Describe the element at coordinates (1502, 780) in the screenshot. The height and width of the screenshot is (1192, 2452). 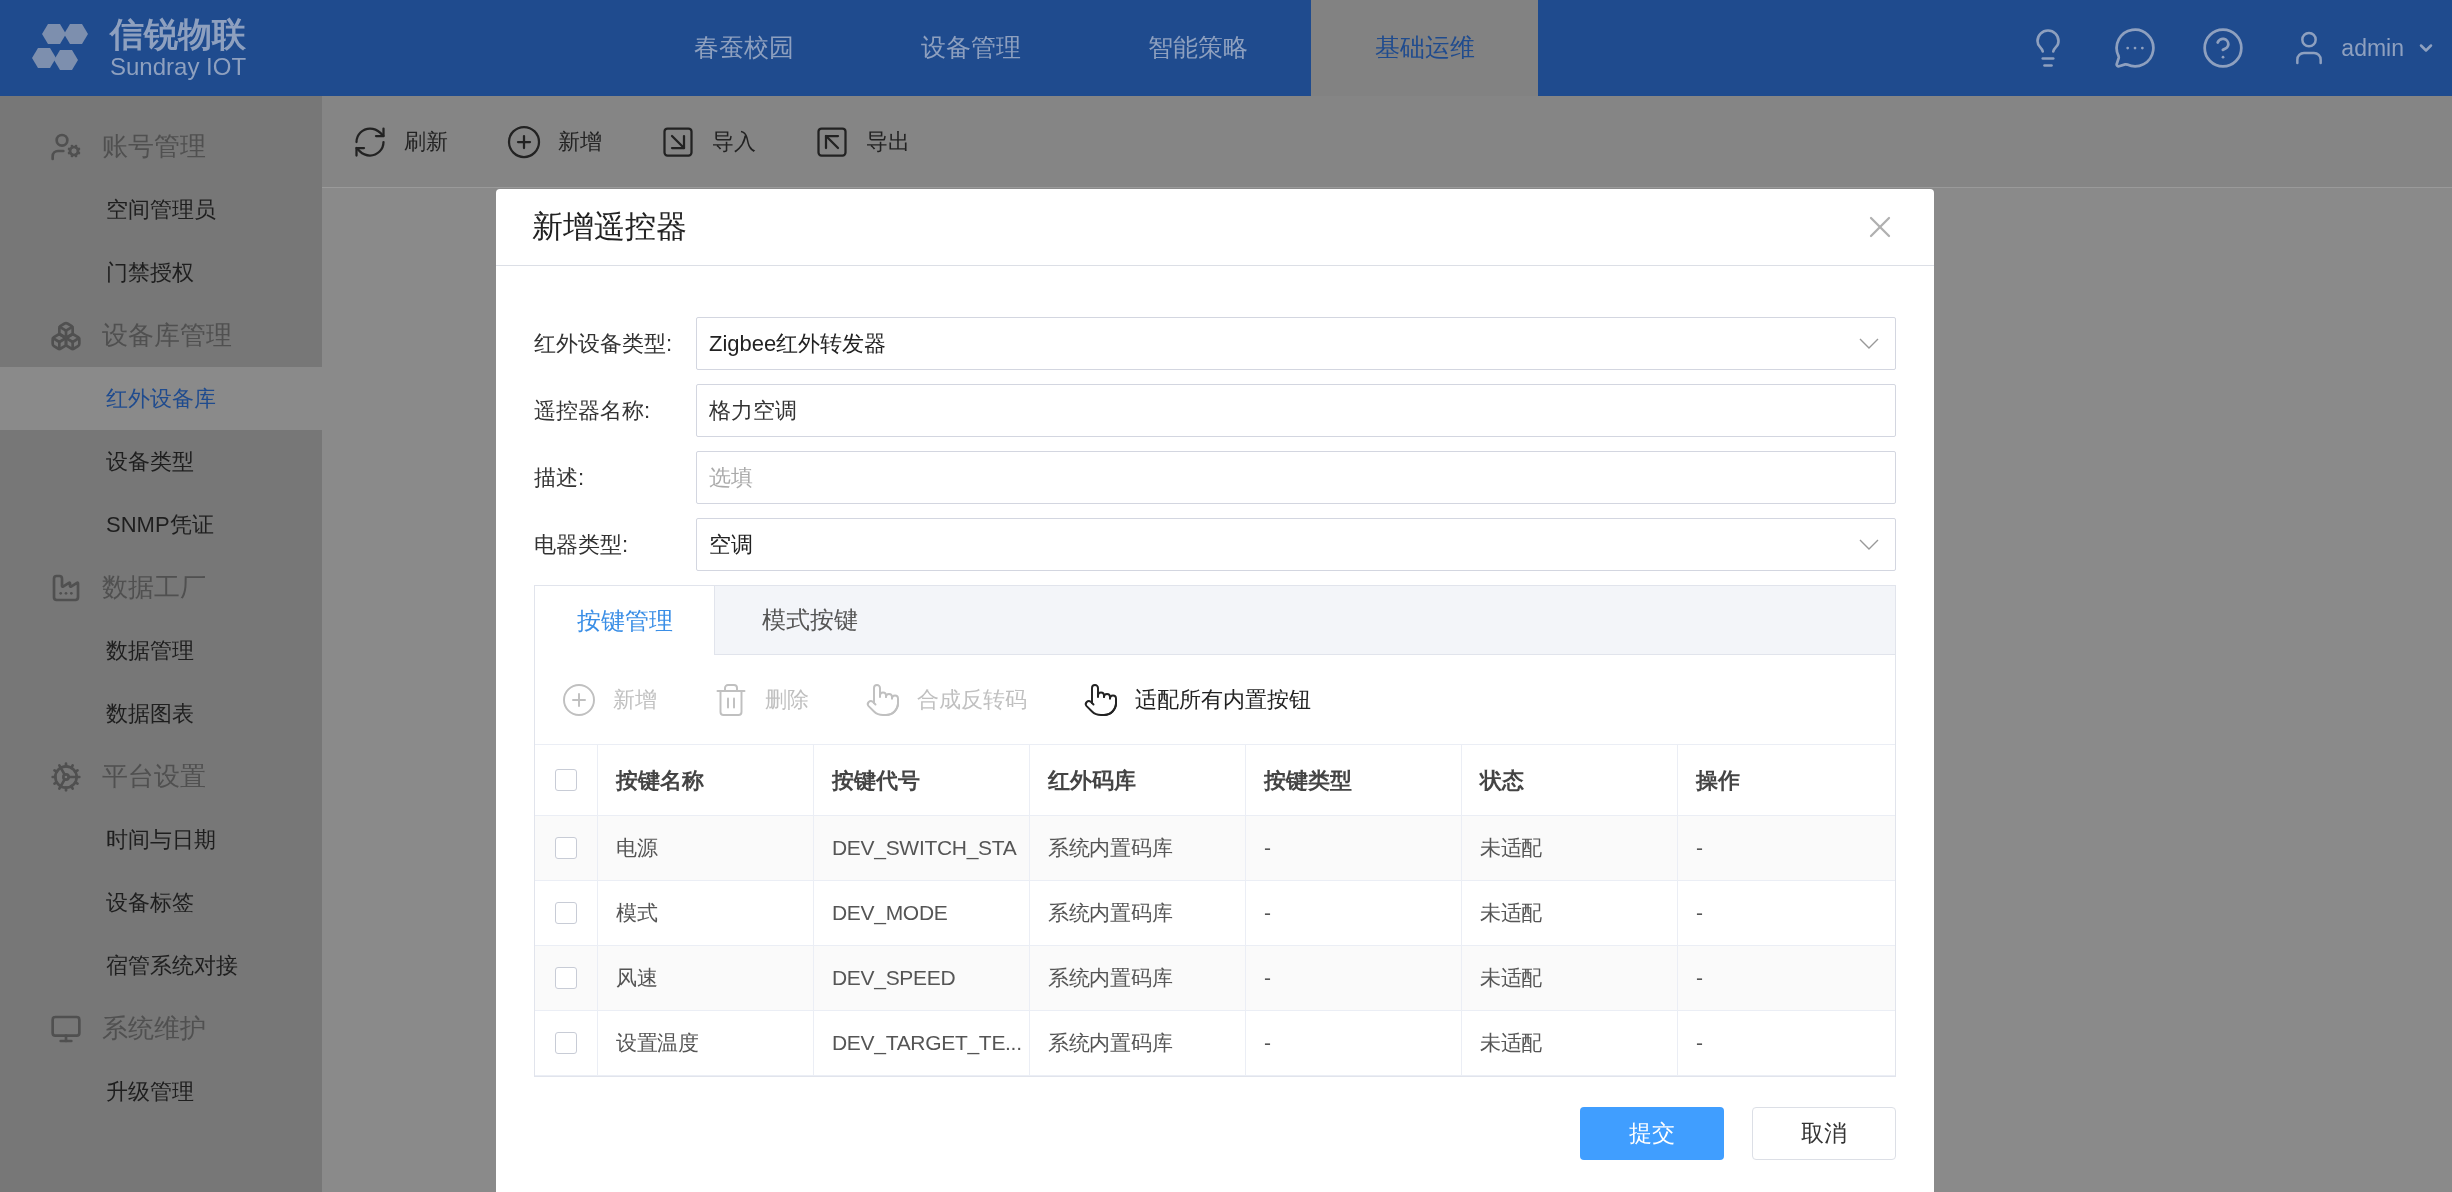
I see `column-header: 状态` at that location.